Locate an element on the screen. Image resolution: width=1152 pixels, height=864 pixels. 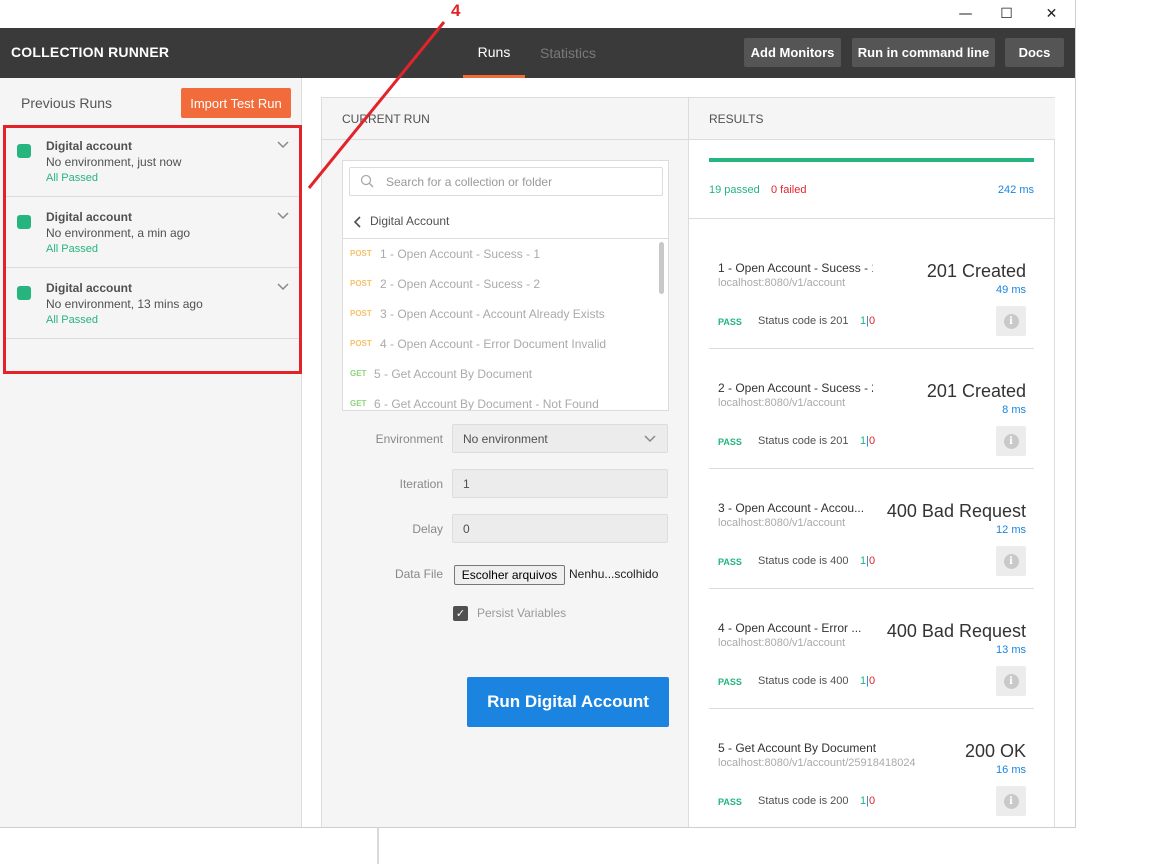
import-test-run-button: Import Test Run is located at coordinates (236, 103).